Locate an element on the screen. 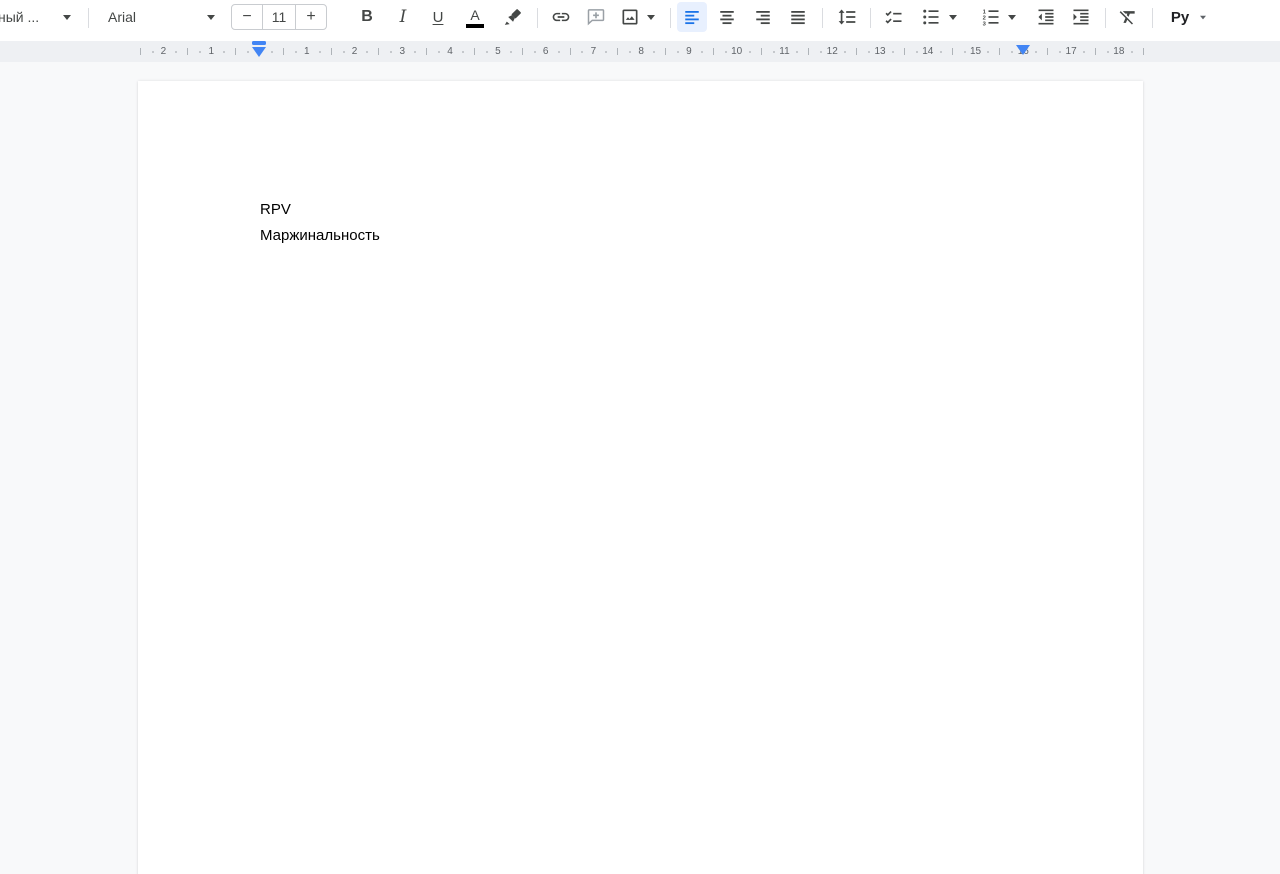 Image resolution: width=1280 pixels, height=874 pixels. document-text-area: RPV Маржинальность is located at coordinates (641, 223).